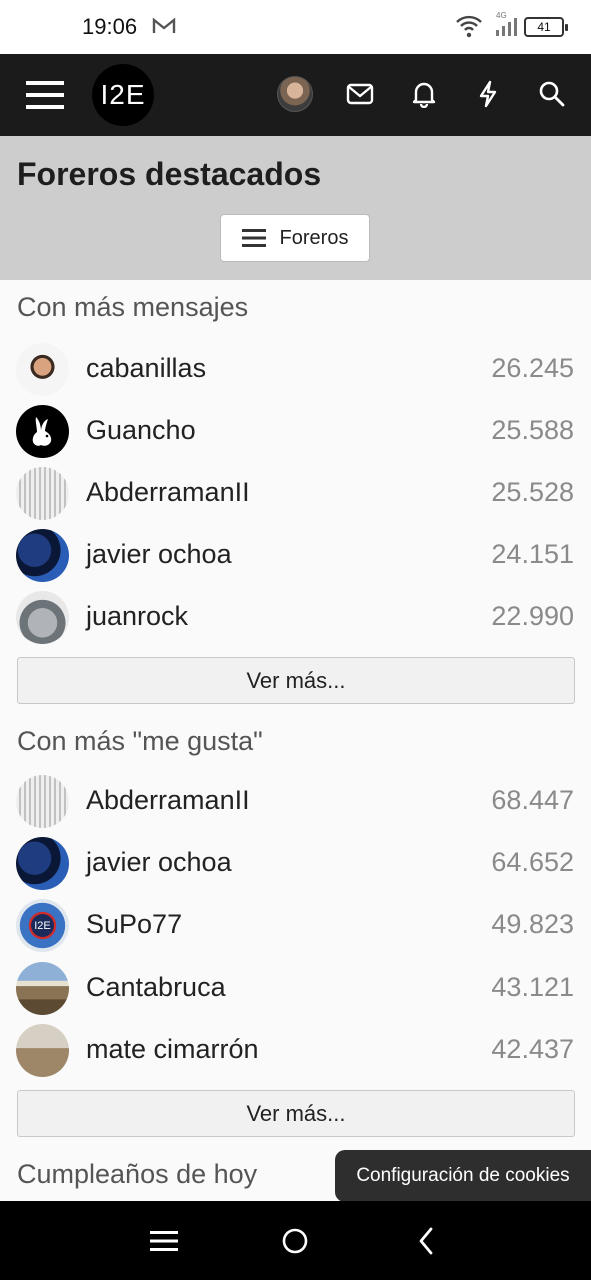  Describe the element at coordinates (164, 28) in the screenshot. I see `gmail-notification-icon` at that location.